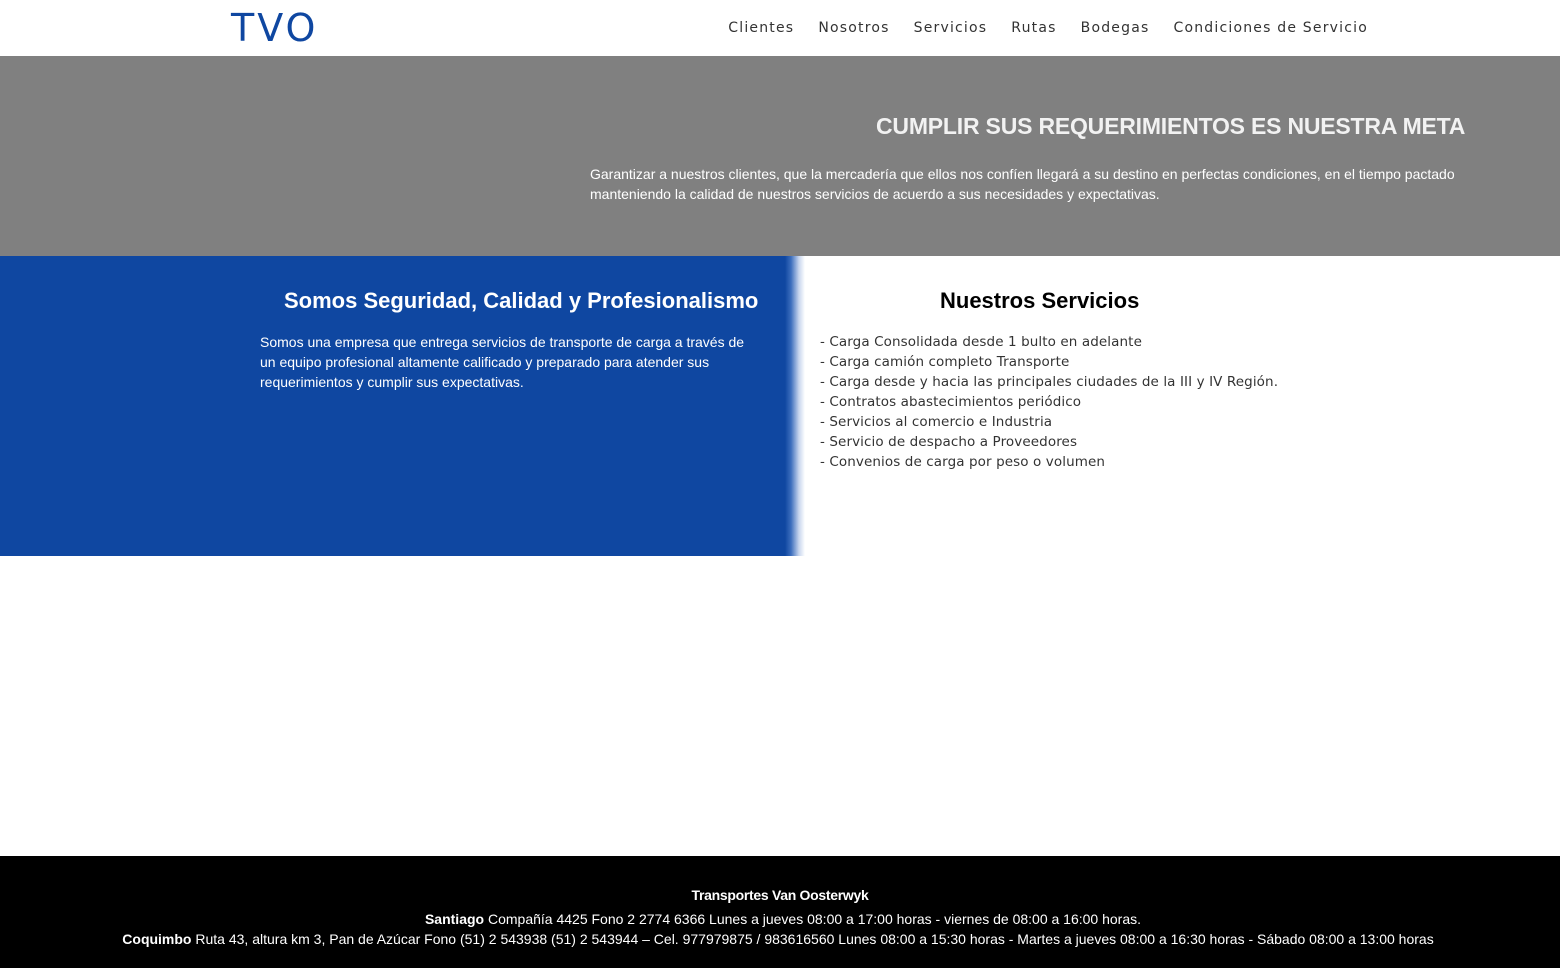 The height and width of the screenshot is (968, 1560). Describe the element at coordinates (1270, 28) in the screenshot. I see `nav-item-condiciones: Condiciones de Servicio` at that location.